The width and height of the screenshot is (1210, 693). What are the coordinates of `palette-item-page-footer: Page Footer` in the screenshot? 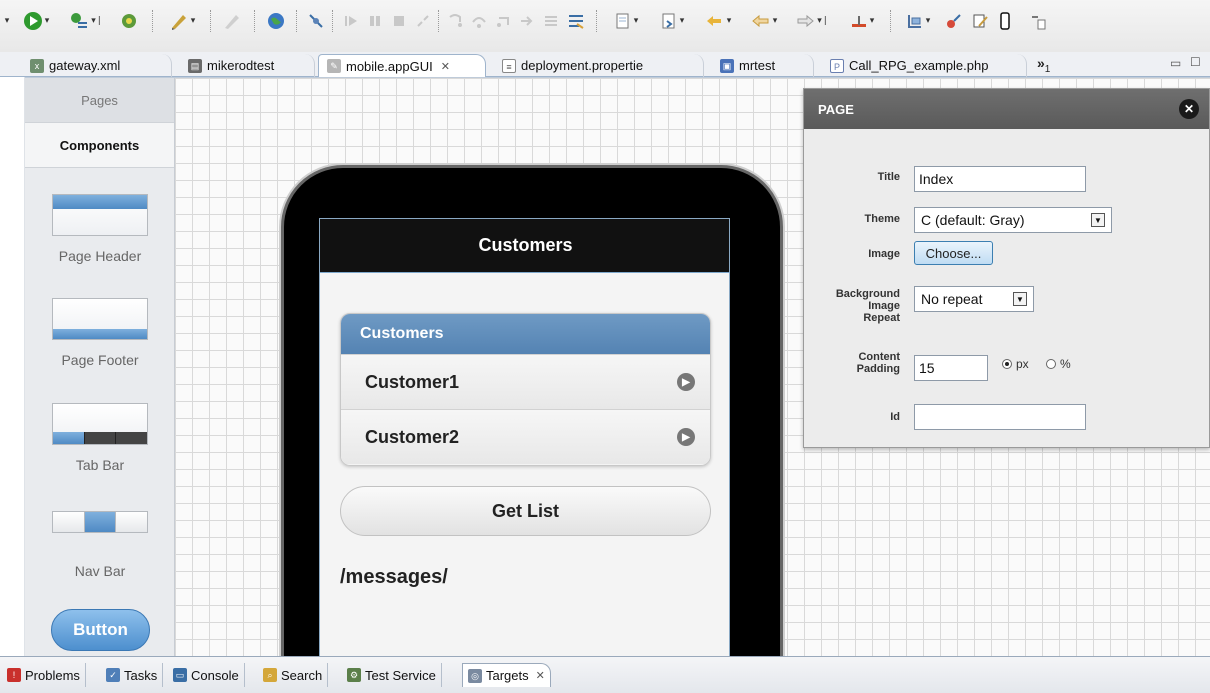 It's located at (100, 333).